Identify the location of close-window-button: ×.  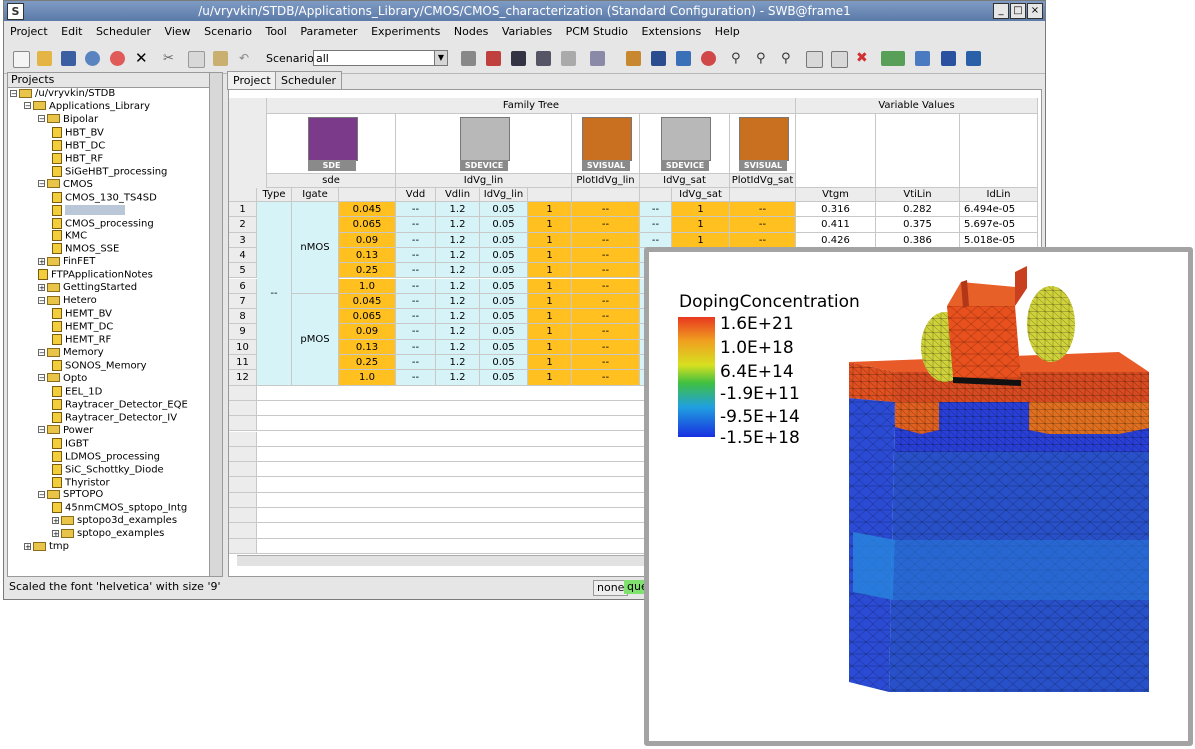
(1035, 11).